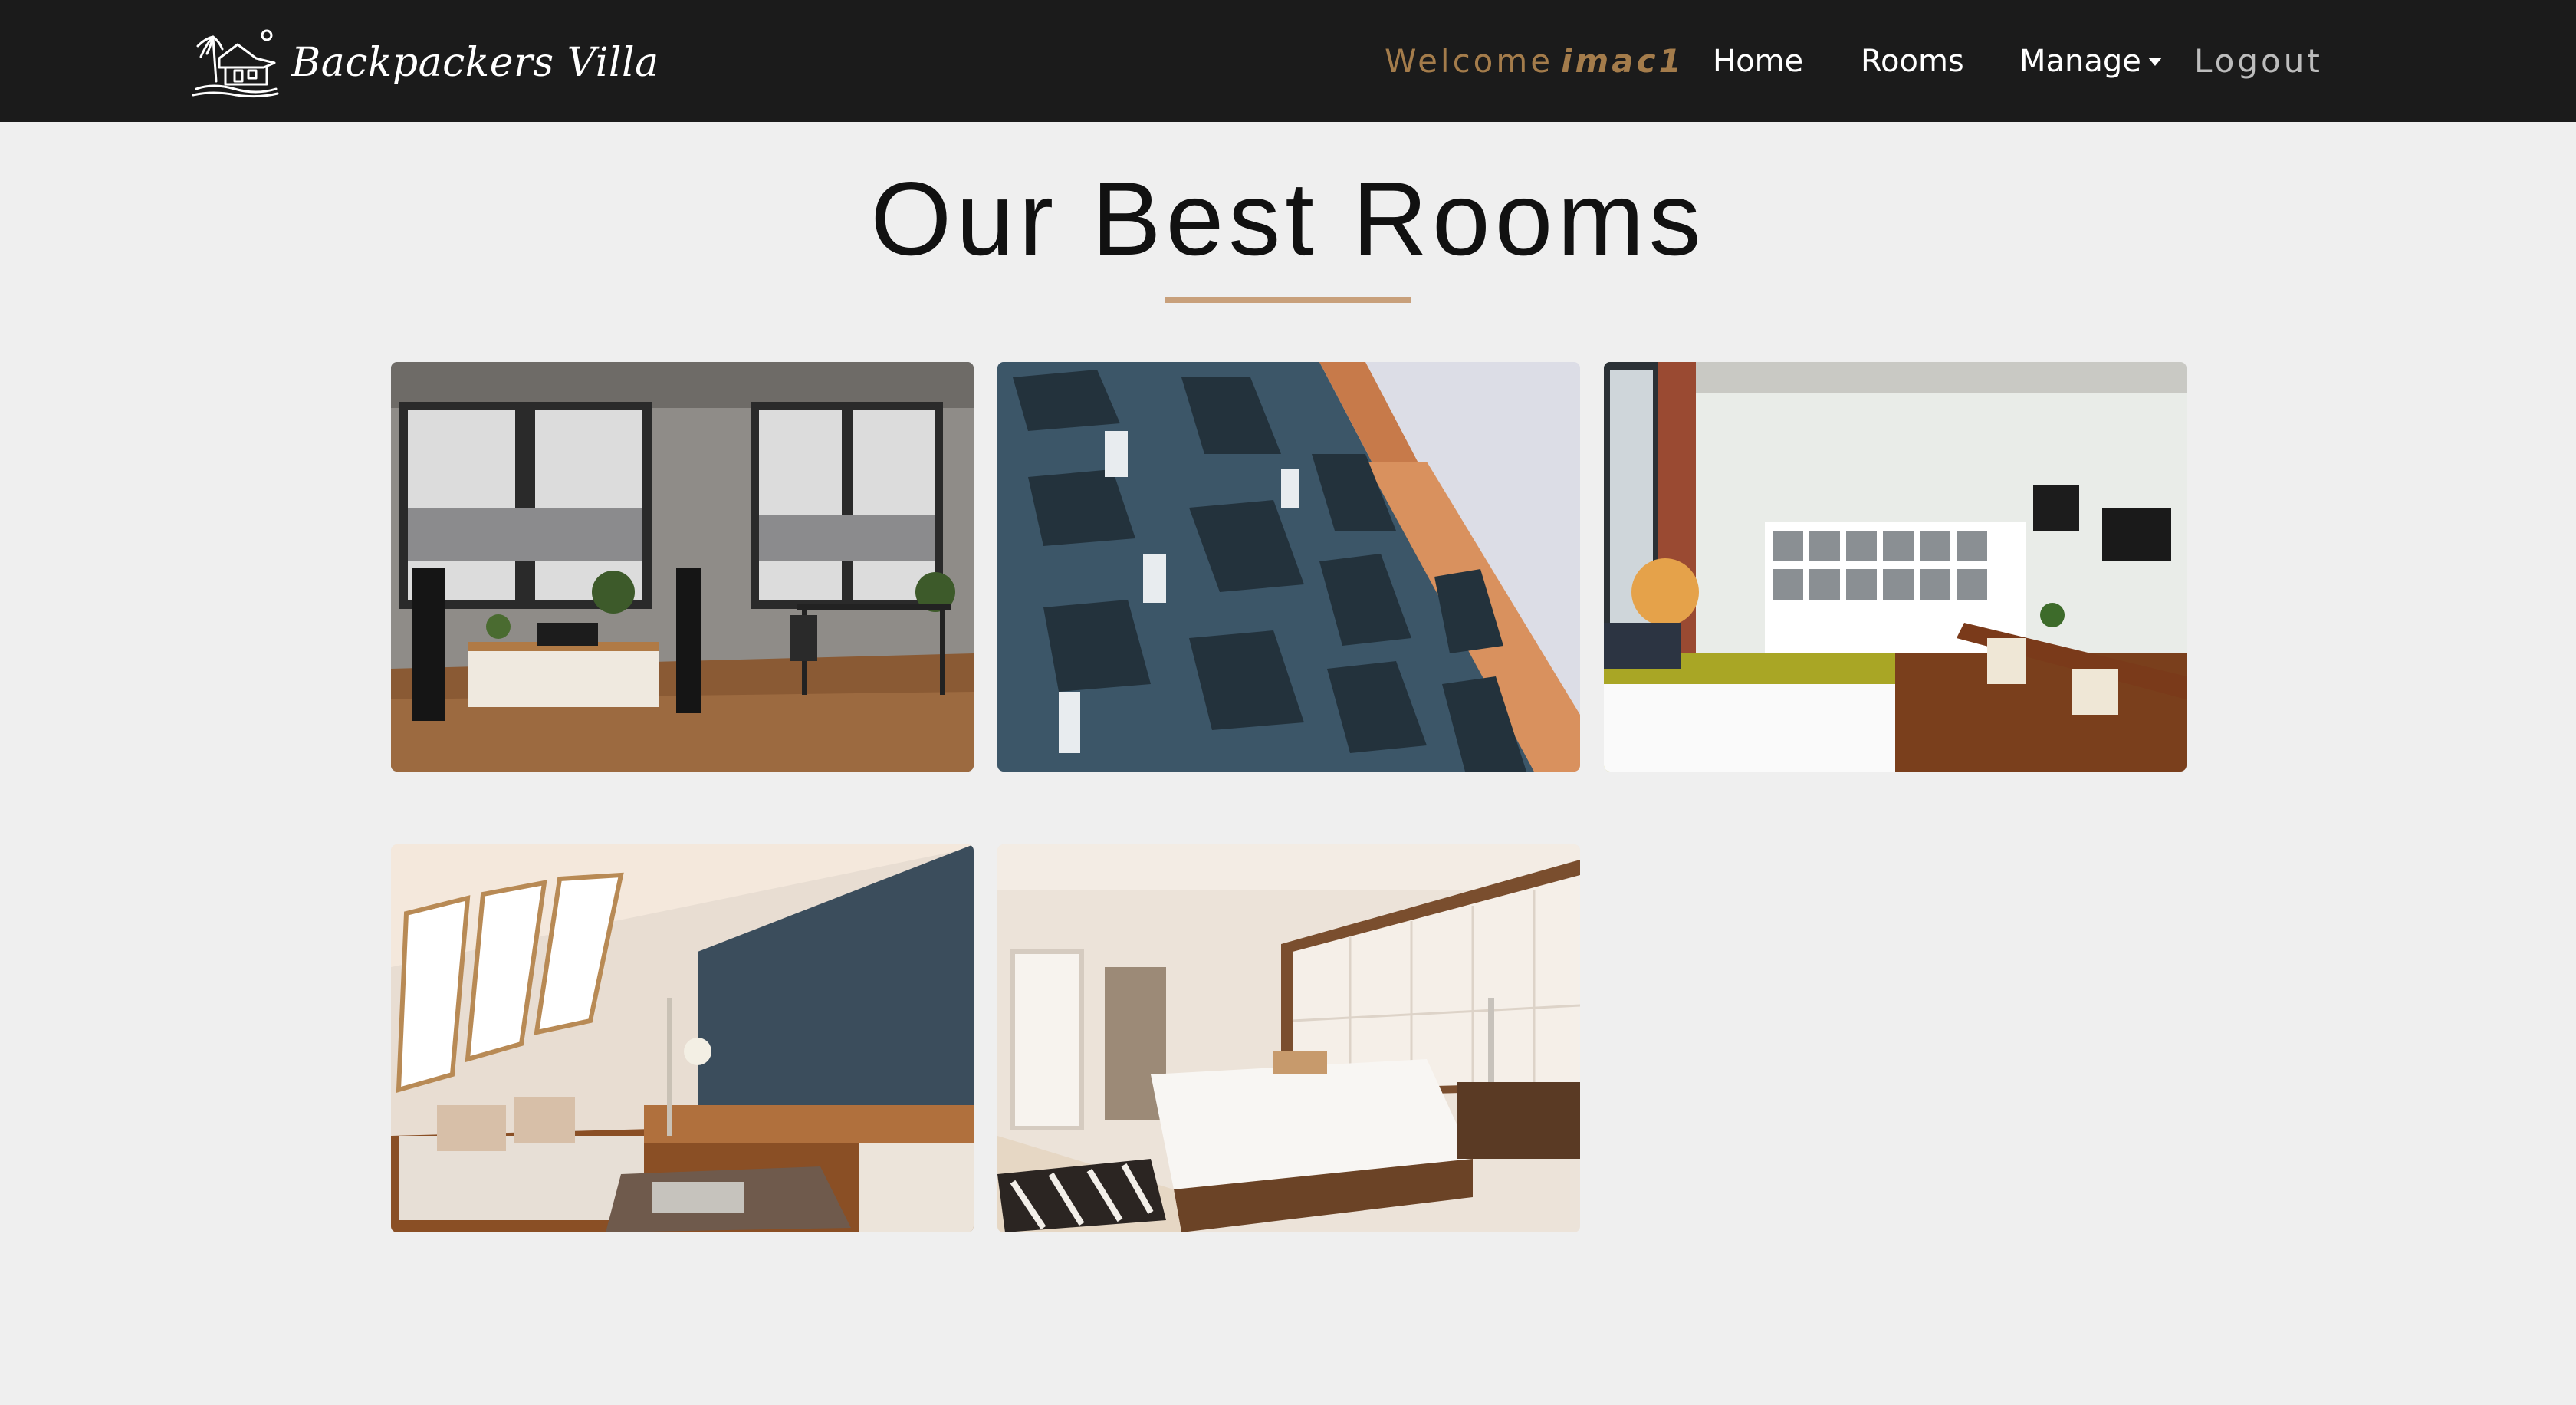 The height and width of the screenshot is (1405, 2576). I want to click on nav-manage-dropdown: Manage, so click(2091, 61).